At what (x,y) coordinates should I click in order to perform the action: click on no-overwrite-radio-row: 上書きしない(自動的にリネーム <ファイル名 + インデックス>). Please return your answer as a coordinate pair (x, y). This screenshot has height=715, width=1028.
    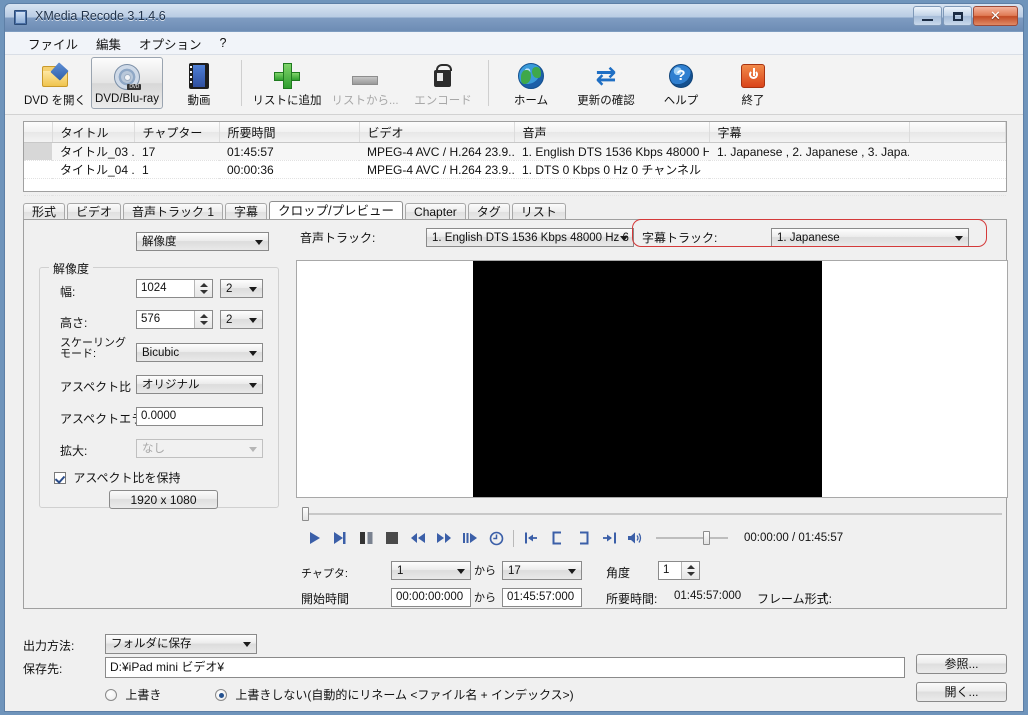
    Looking at the image, I should click on (394, 694).